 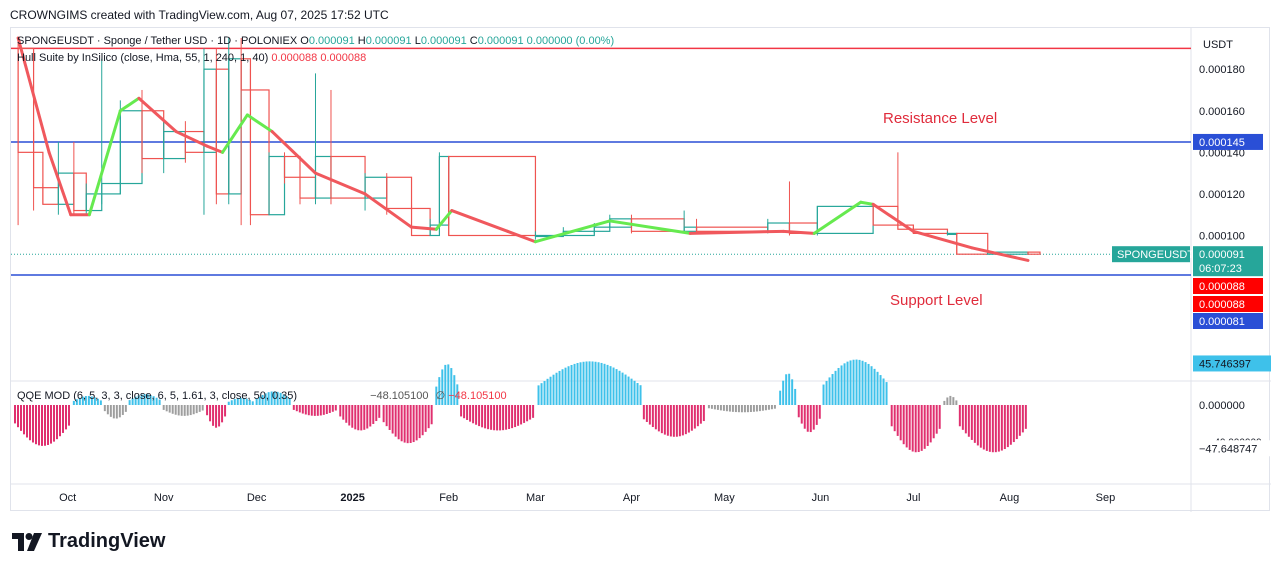 I want to click on hull-price-tag-b: 0.000088, so click(x=1222, y=305).